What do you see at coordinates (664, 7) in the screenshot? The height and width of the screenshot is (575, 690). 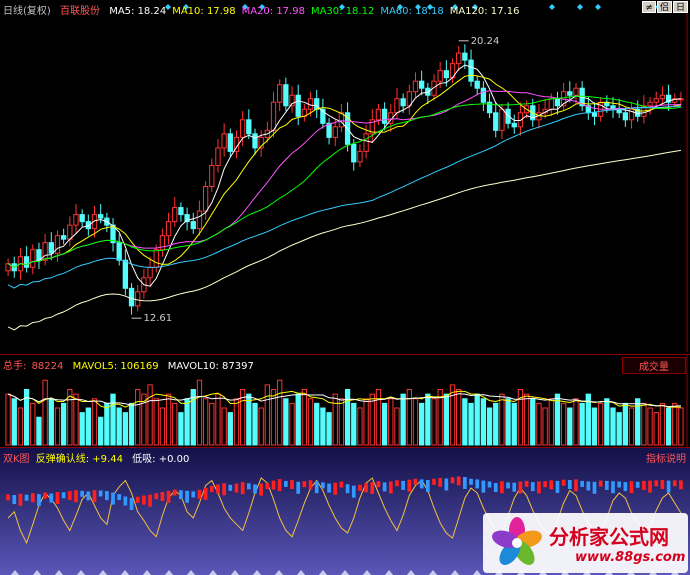 I see `toolbar-button-2: 侣` at bounding box center [664, 7].